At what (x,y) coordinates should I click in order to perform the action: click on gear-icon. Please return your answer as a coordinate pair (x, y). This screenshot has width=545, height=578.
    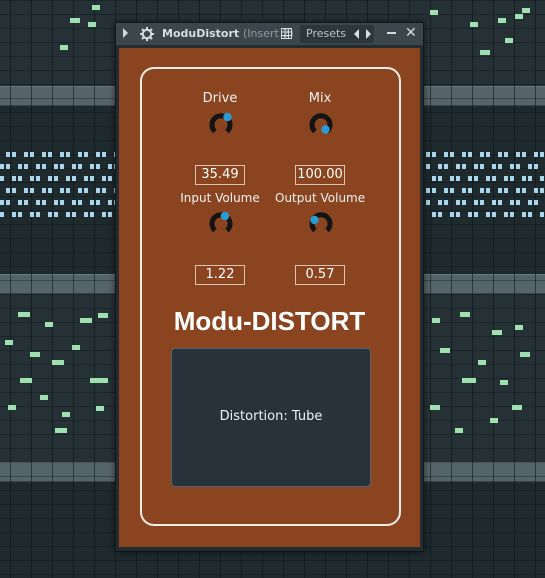
    Looking at the image, I should click on (147, 34).